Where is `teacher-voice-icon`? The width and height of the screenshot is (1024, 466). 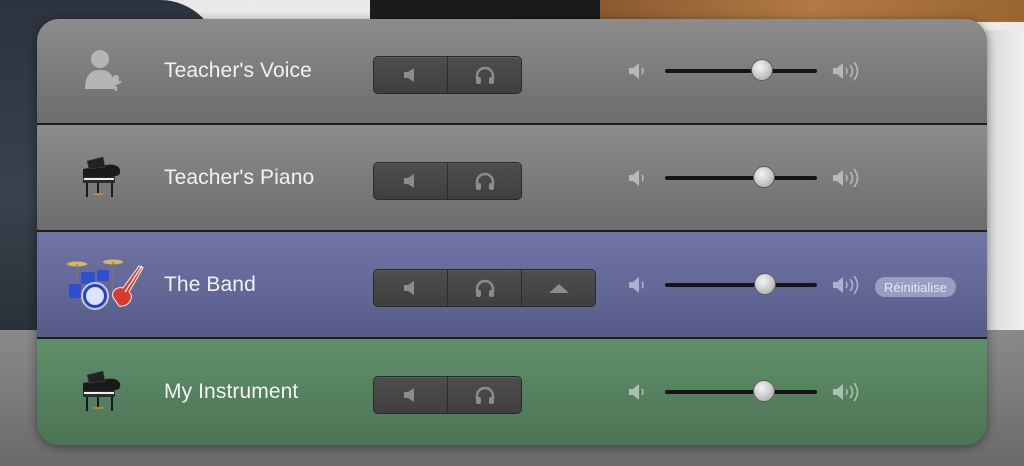
teacher-voice-icon is located at coordinates (104, 72).